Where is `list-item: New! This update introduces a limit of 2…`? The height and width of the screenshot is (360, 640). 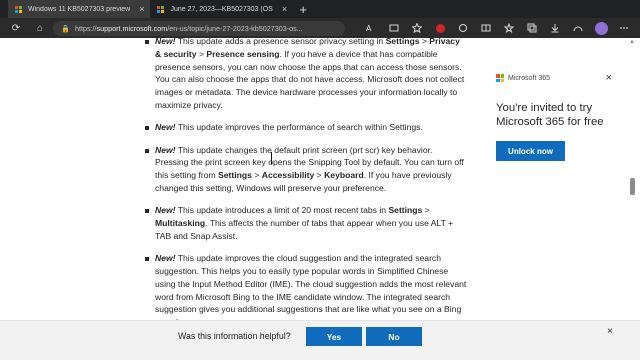 list-item: New! This update introduces a limit of 2… is located at coordinates (298, 223).